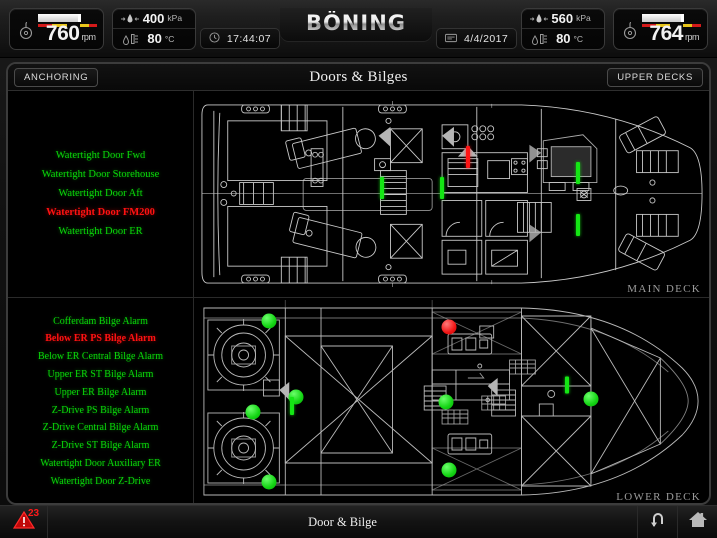  I want to click on clock-display: 17:44:07, so click(239, 38).